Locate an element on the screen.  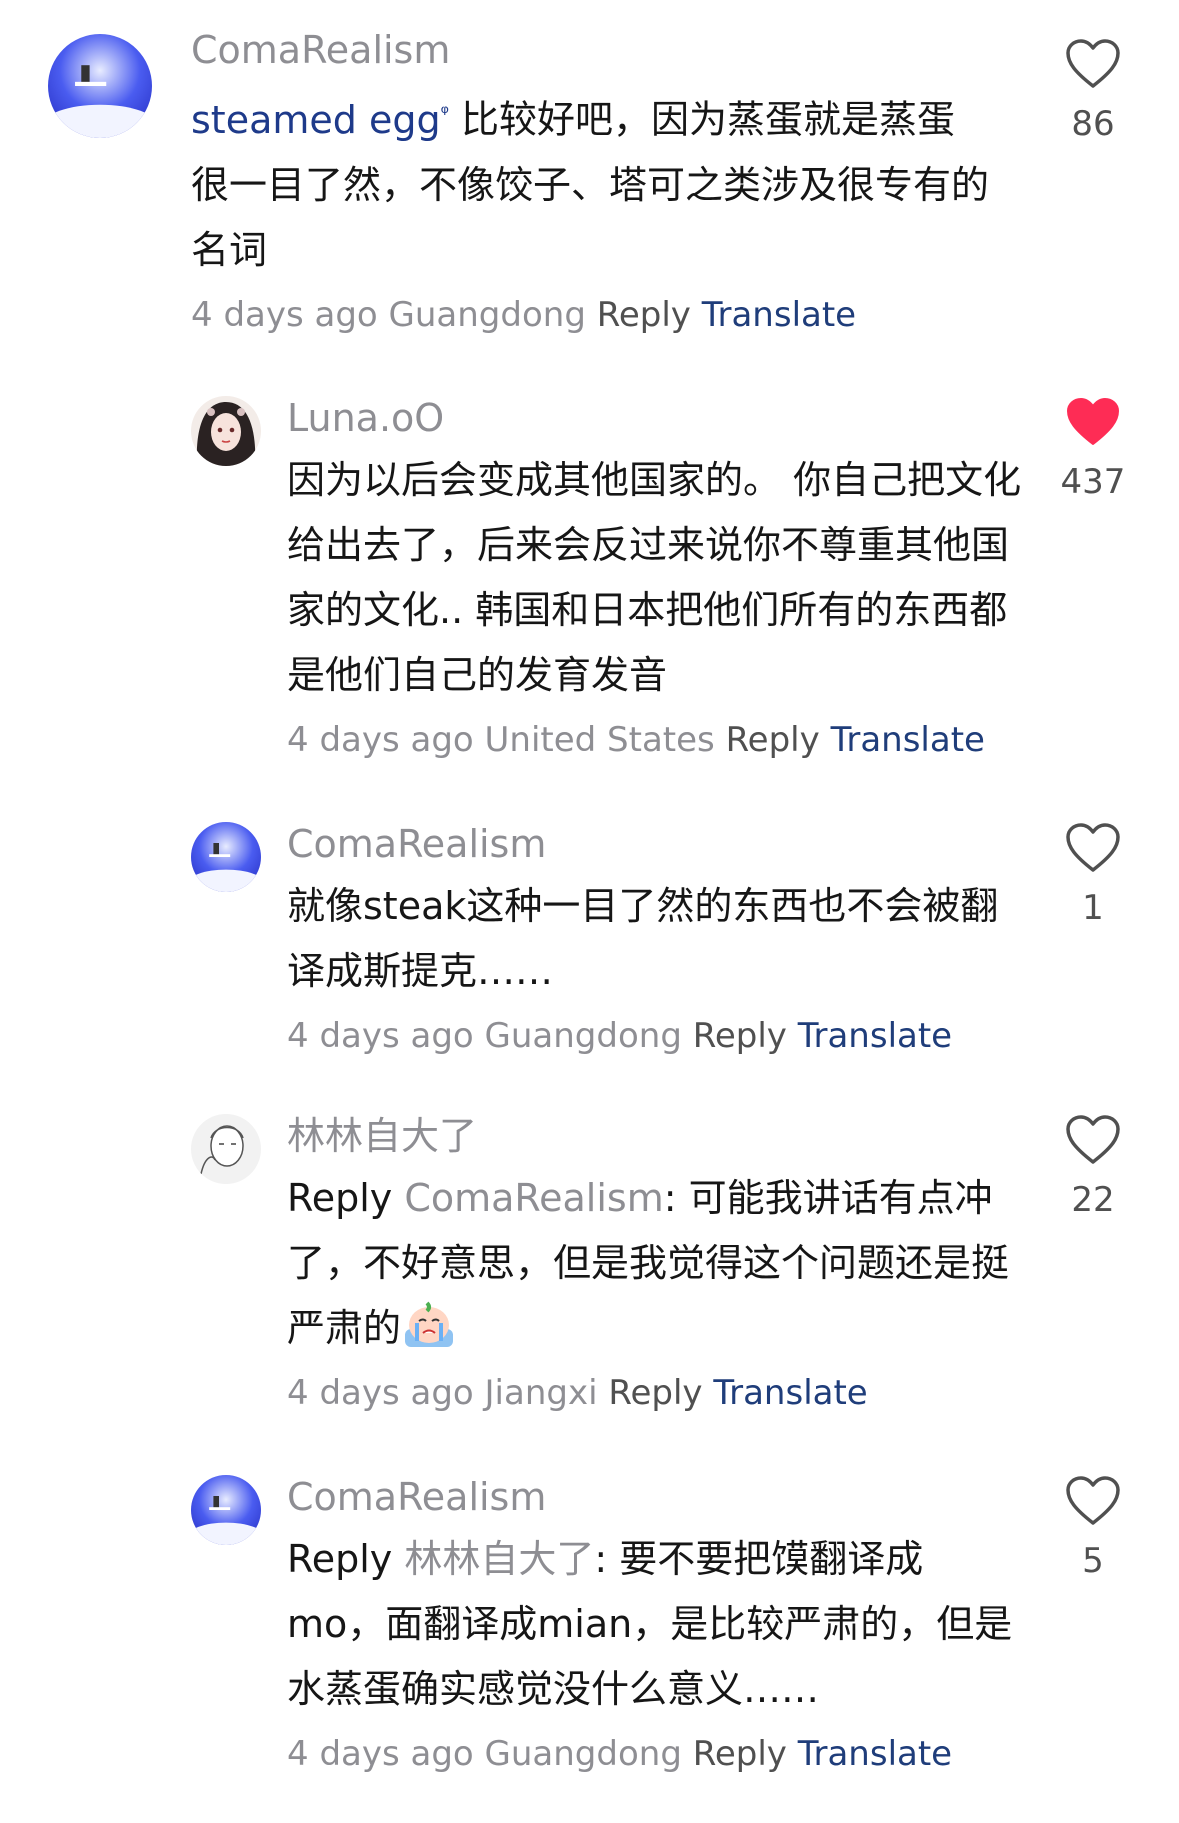
like-button: 5 is located at coordinates (1093, 1528).